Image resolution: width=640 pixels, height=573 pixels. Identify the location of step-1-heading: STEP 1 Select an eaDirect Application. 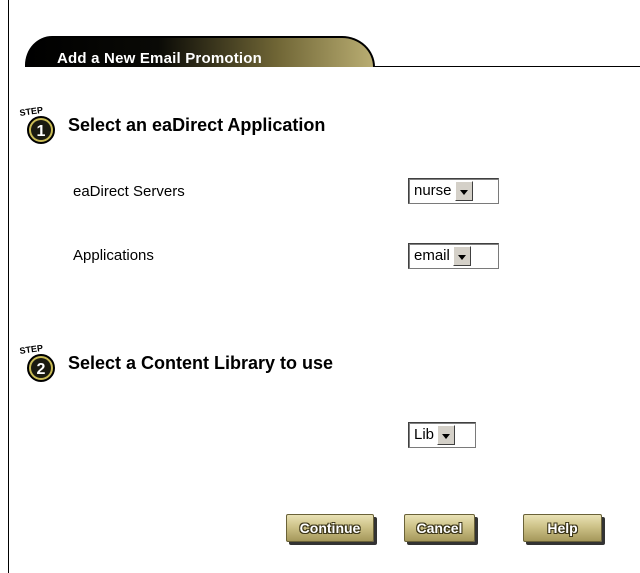
(171, 125).